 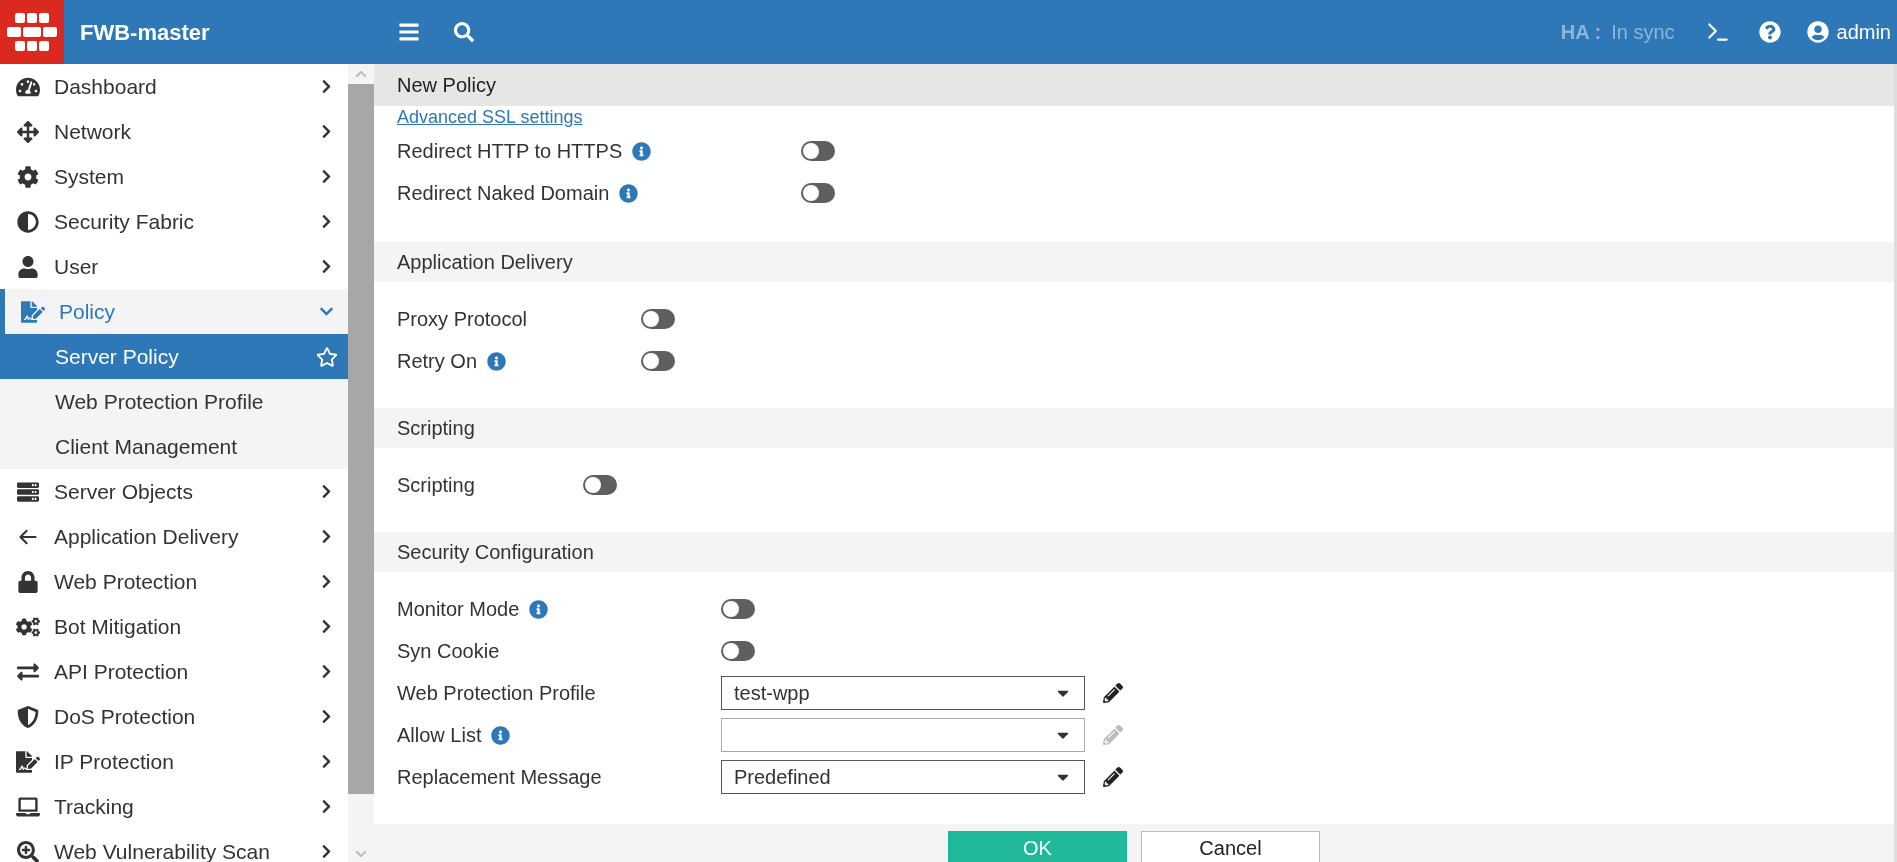 I want to click on sidebar-item: DoS Protection, so click(x=174, y=716).